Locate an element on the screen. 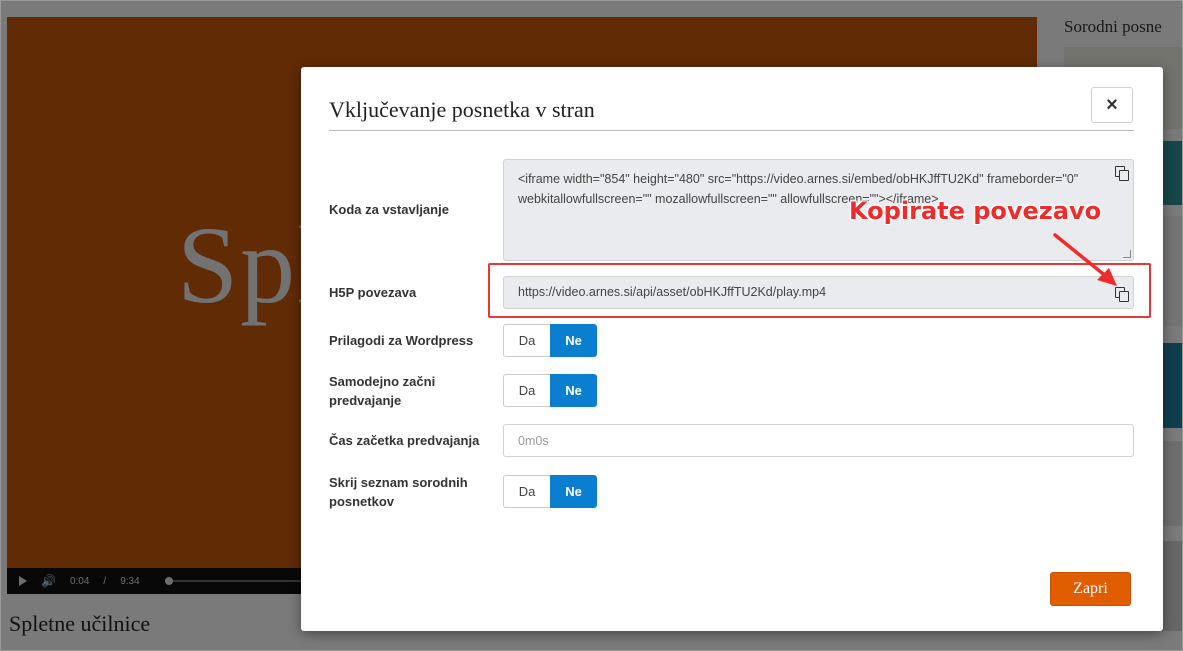 This screenshot has height=651, width=1183. autoplay-no-button: Ne is located at coordinates (573, 390).